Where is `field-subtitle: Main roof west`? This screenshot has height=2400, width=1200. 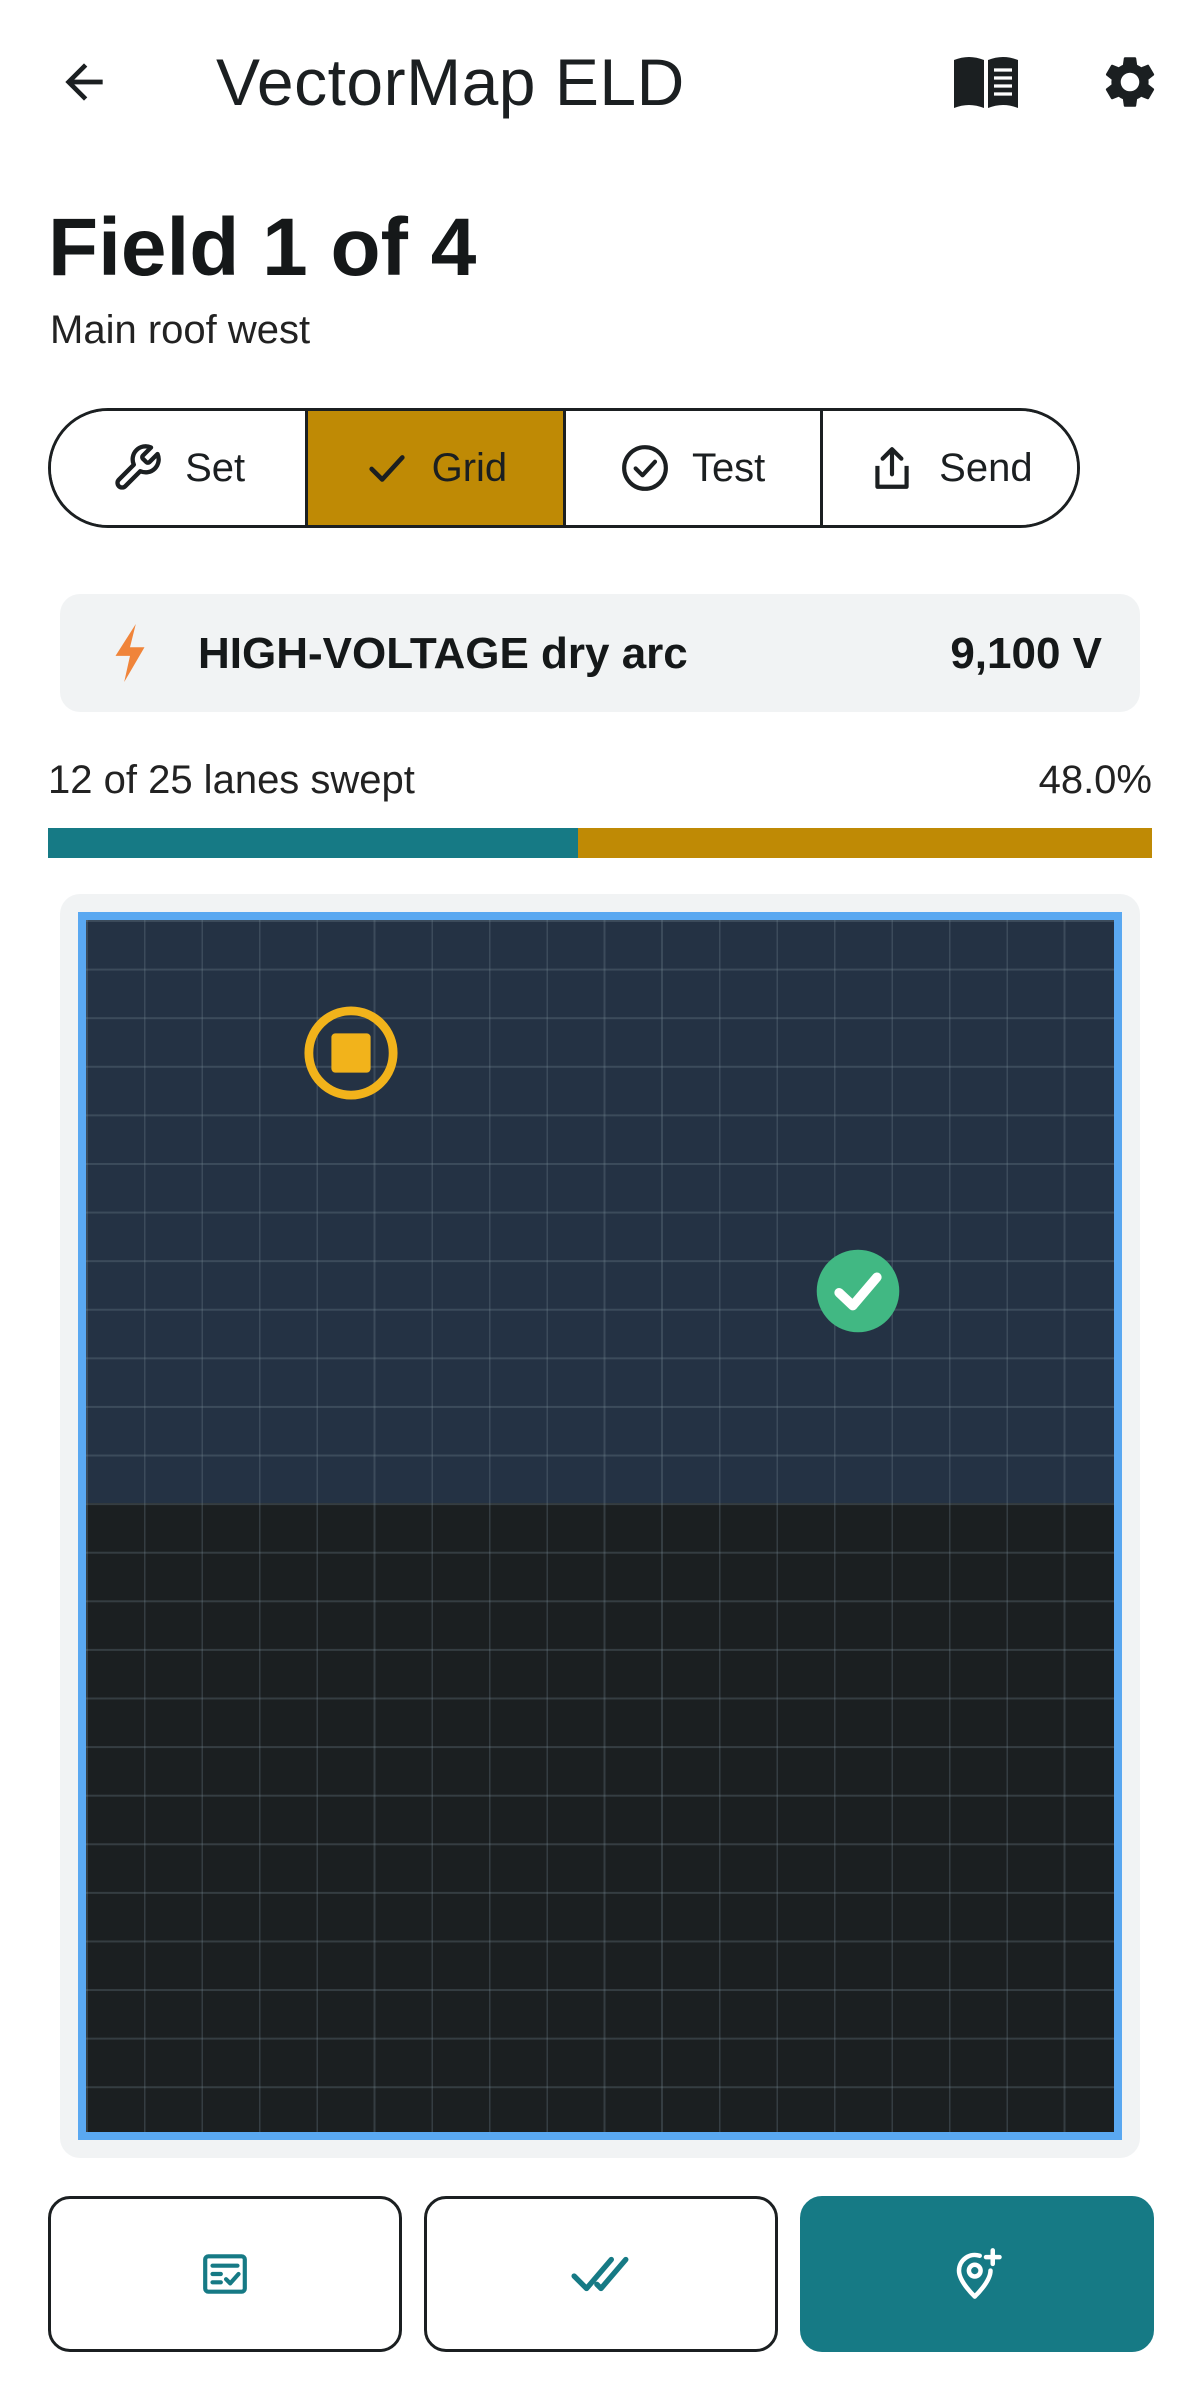
field-subtitle: Main roof west is located at coordinates (180, 330).